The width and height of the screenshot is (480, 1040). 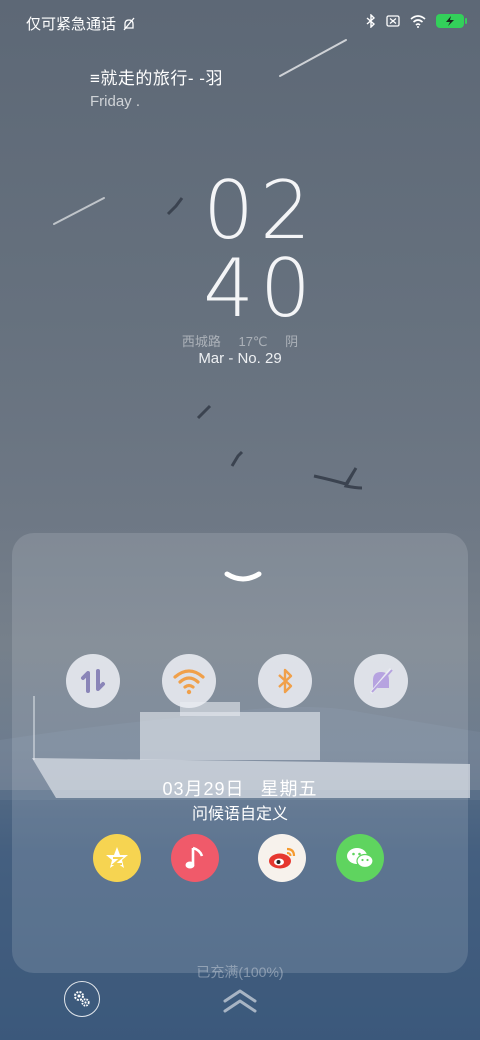 What do you see at coordinates (240, 859) in the screenshot?
I see `app-shortcuts` at bounding box center [240, 859].